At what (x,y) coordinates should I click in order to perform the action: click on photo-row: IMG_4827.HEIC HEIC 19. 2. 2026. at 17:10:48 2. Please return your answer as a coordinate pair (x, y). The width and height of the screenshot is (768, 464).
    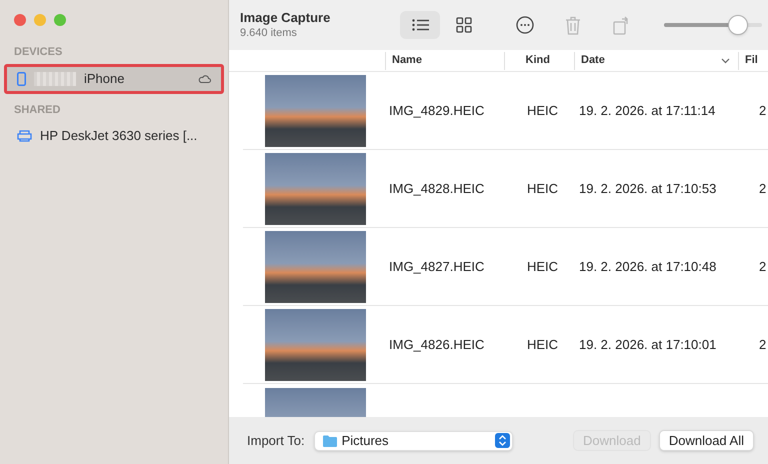
    Looking at the image, I should click on (505, 267).